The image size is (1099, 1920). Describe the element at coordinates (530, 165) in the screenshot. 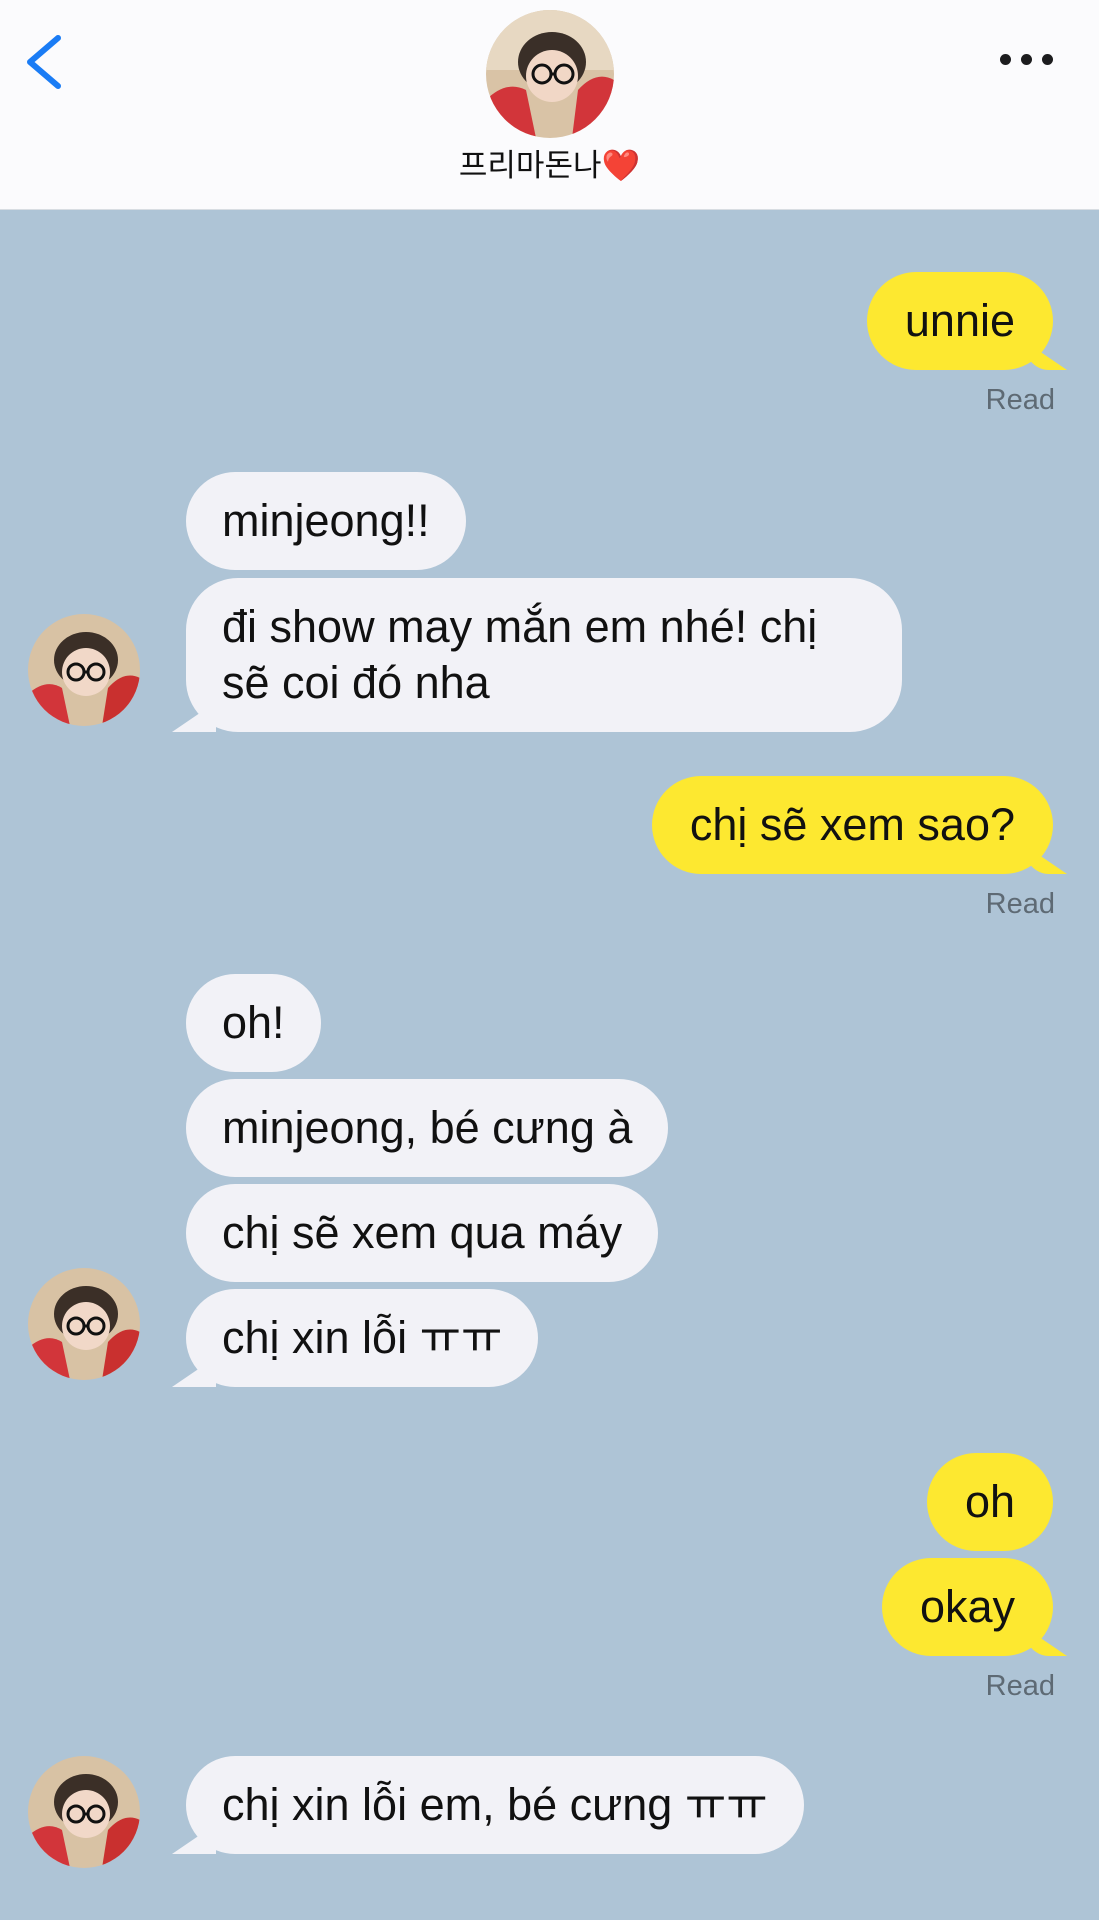

I see `contact-name-text: 프리마돈나` at that location.